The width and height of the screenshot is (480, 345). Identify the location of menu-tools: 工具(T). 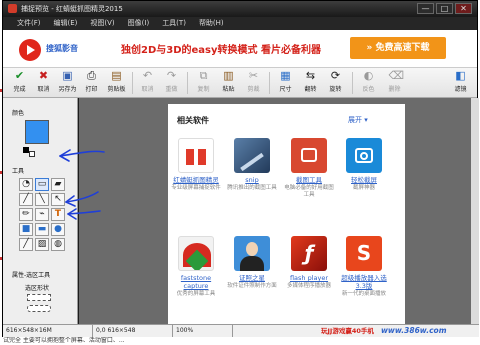
(174, 23).